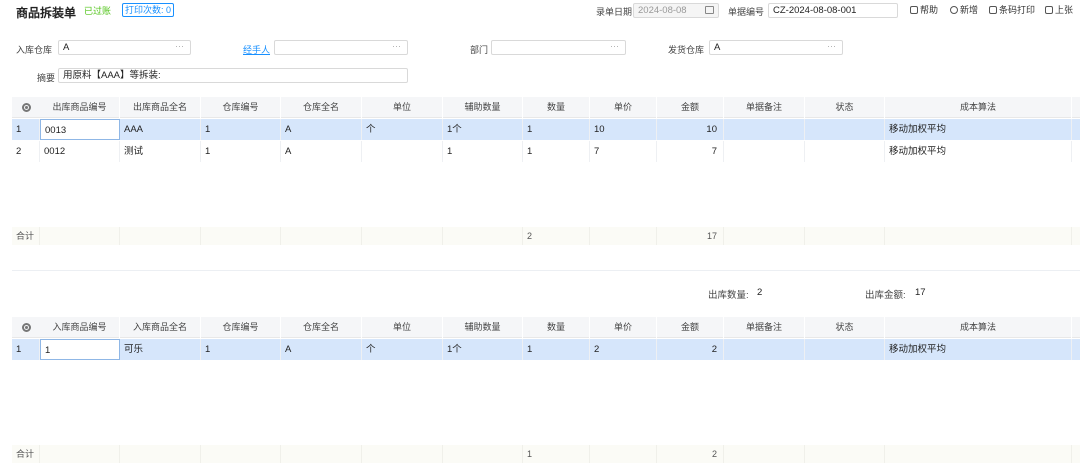 This screenshot has height=469, width=1080. I want to click on cell-name: AAA, so click(160, 129).